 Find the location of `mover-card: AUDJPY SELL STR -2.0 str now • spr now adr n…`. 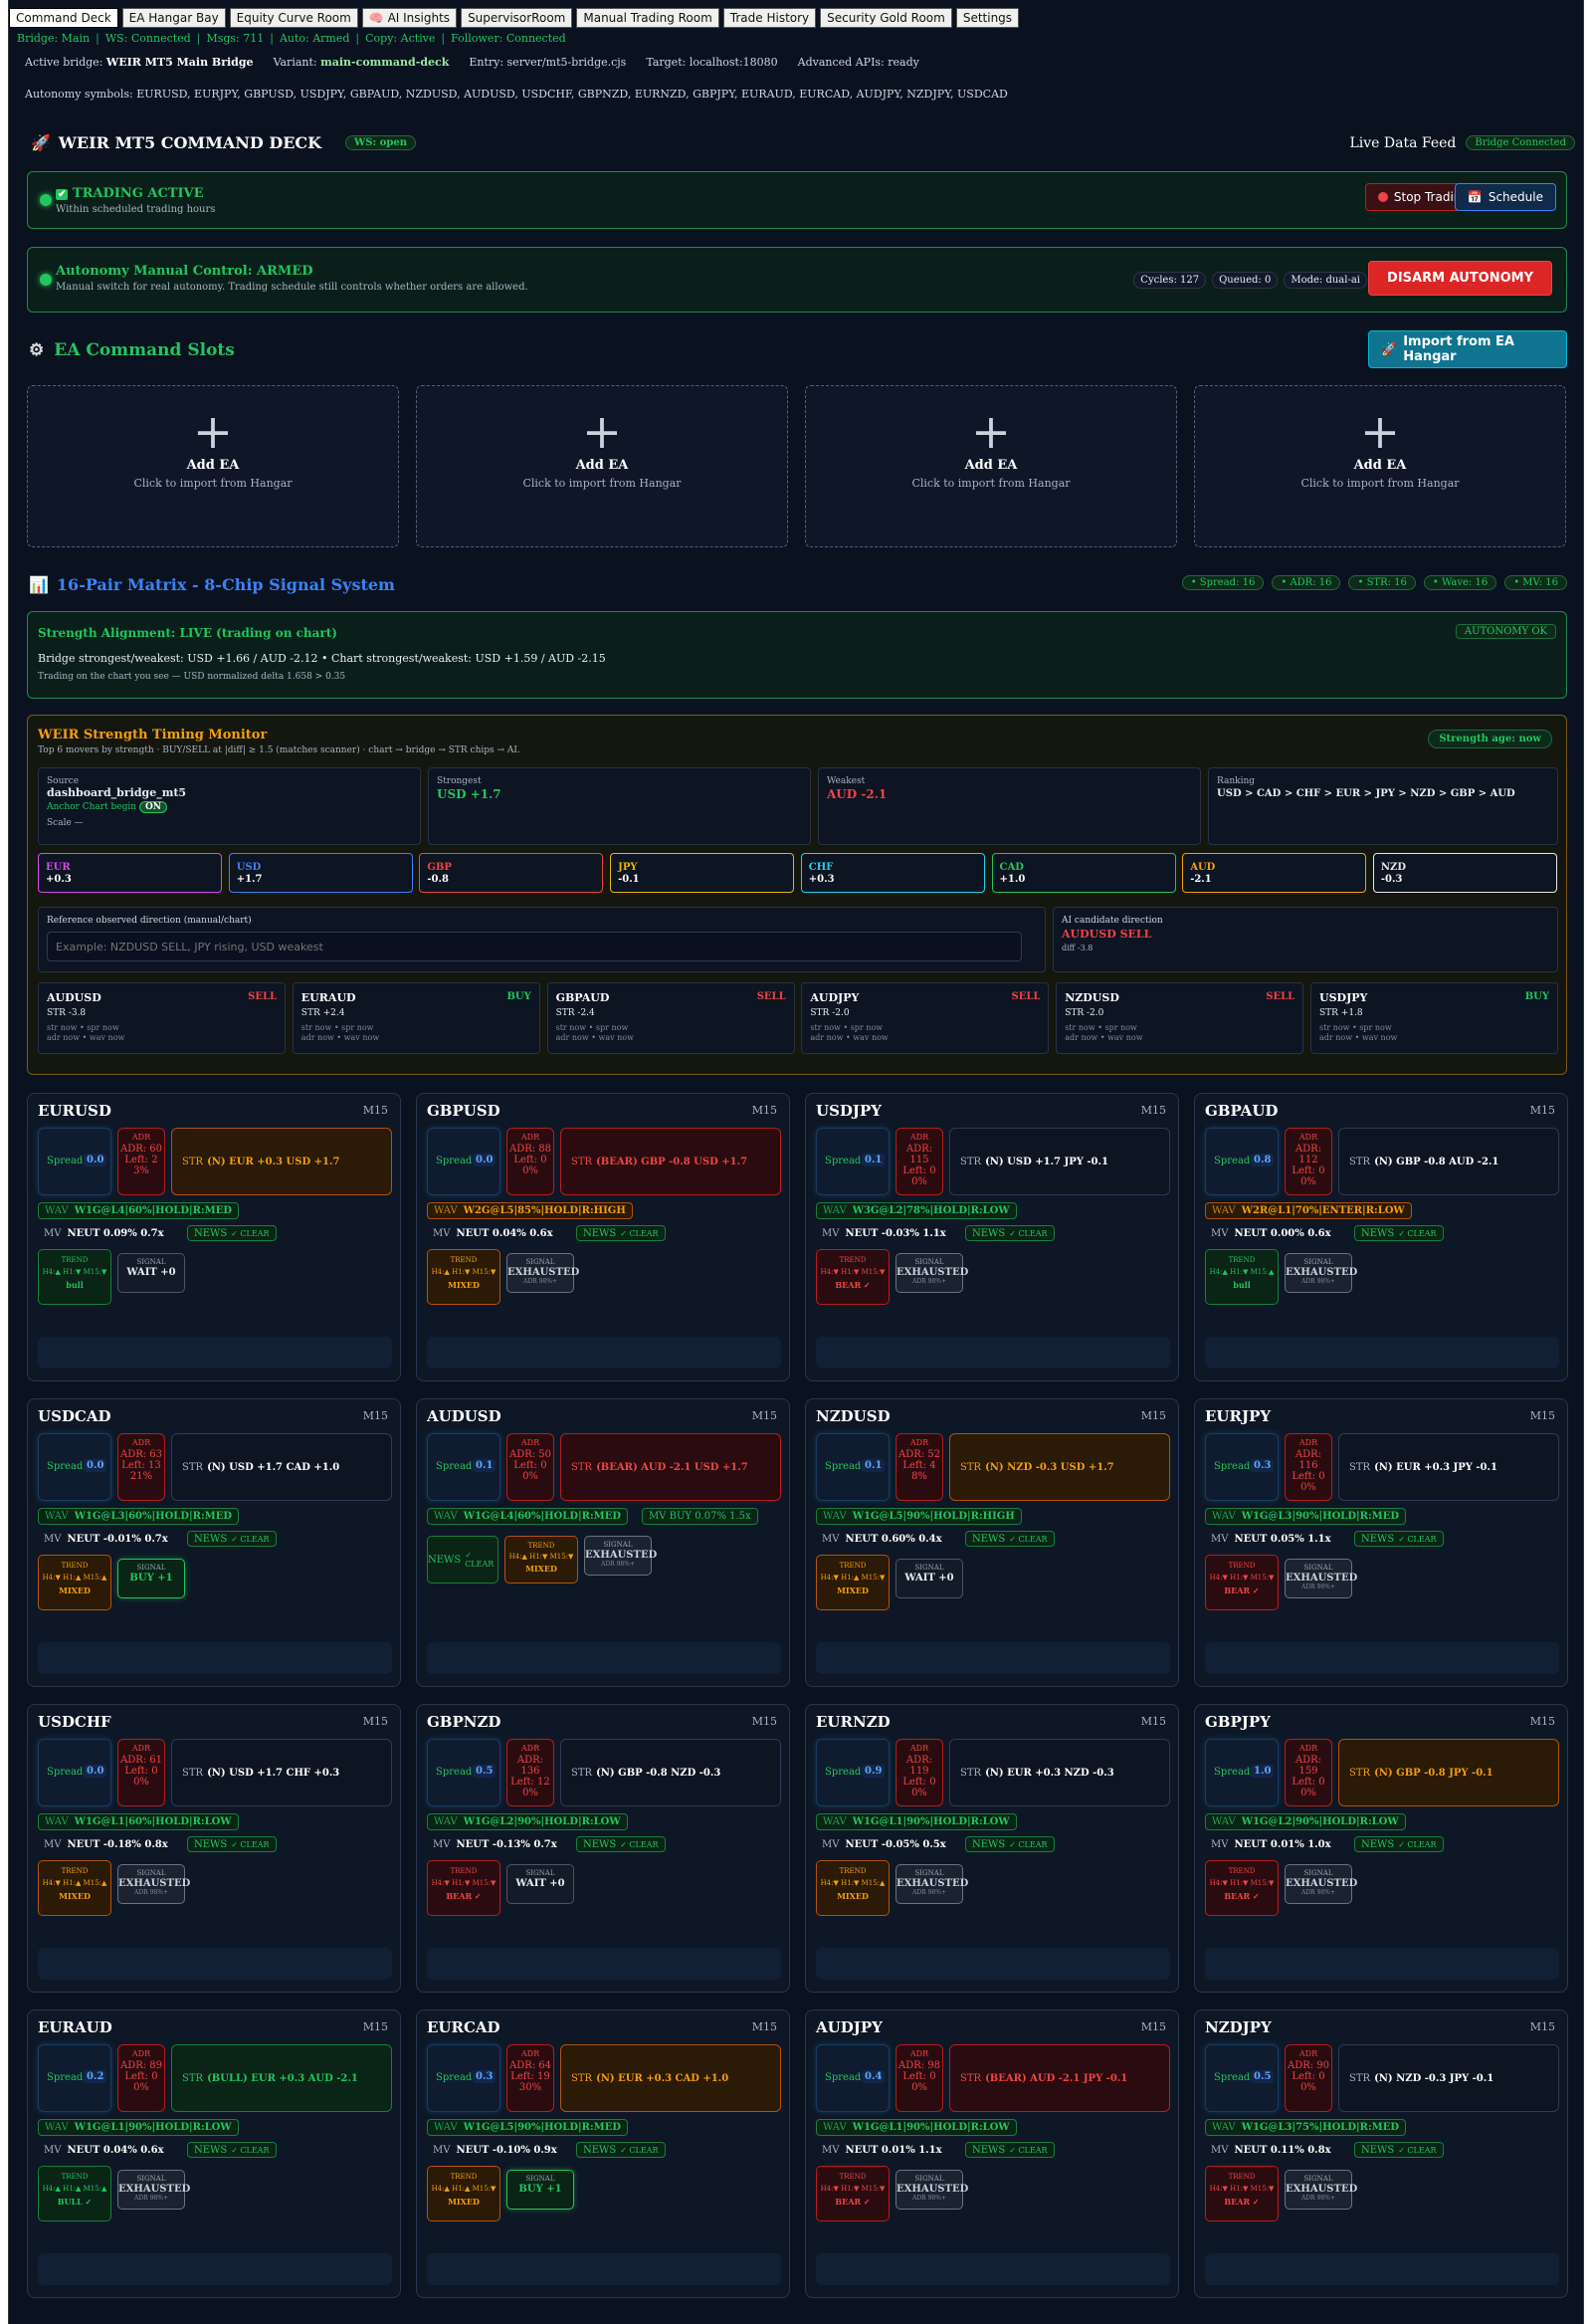

mover-card: AUDJPY SELL STR -2.0 str now • spr now adr n… is located at coordinates (925, 1018).